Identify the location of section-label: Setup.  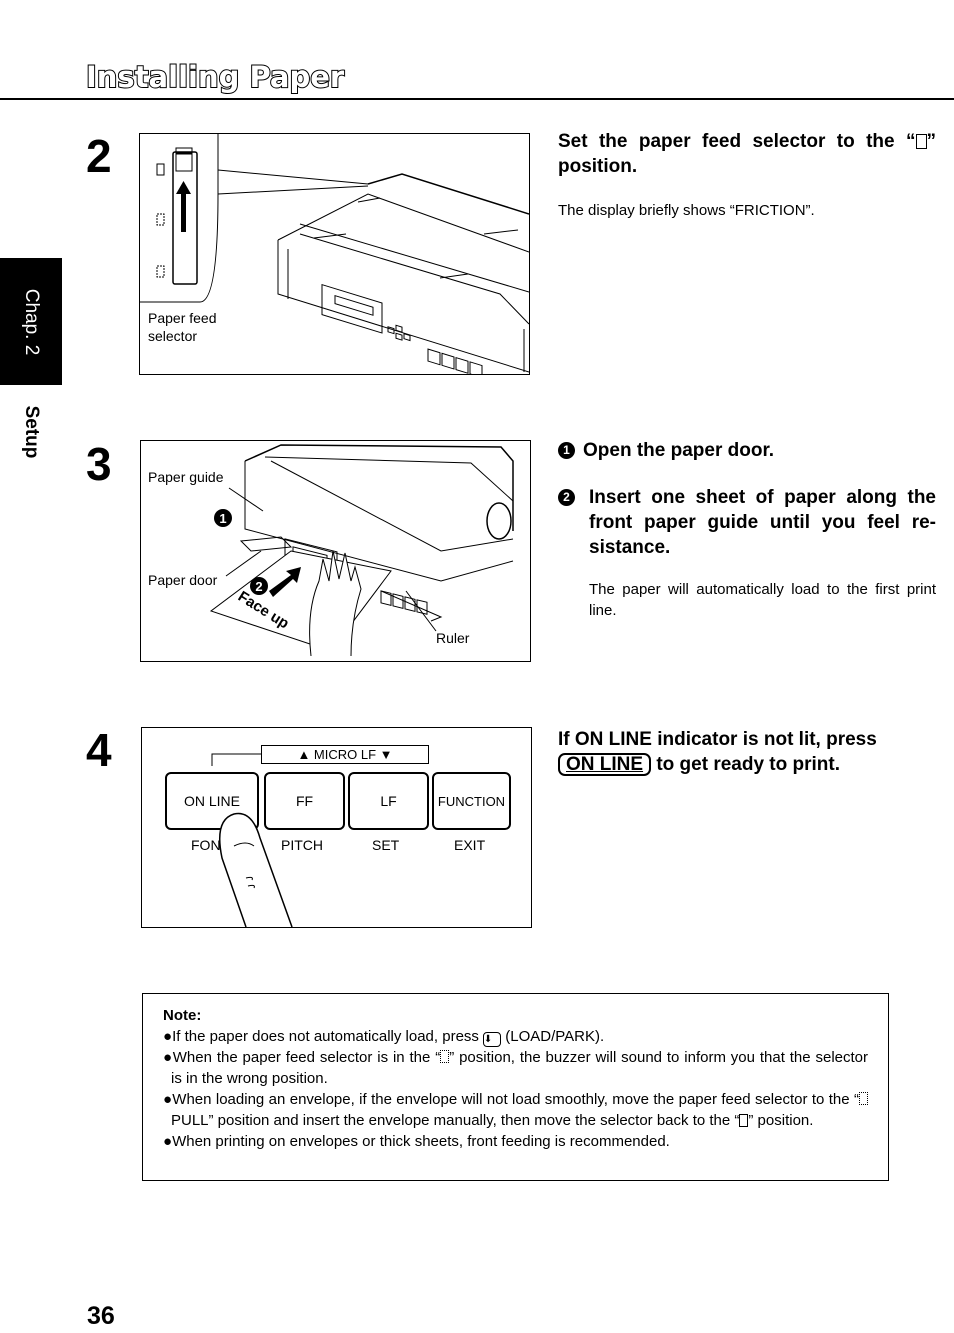
(31, 432).